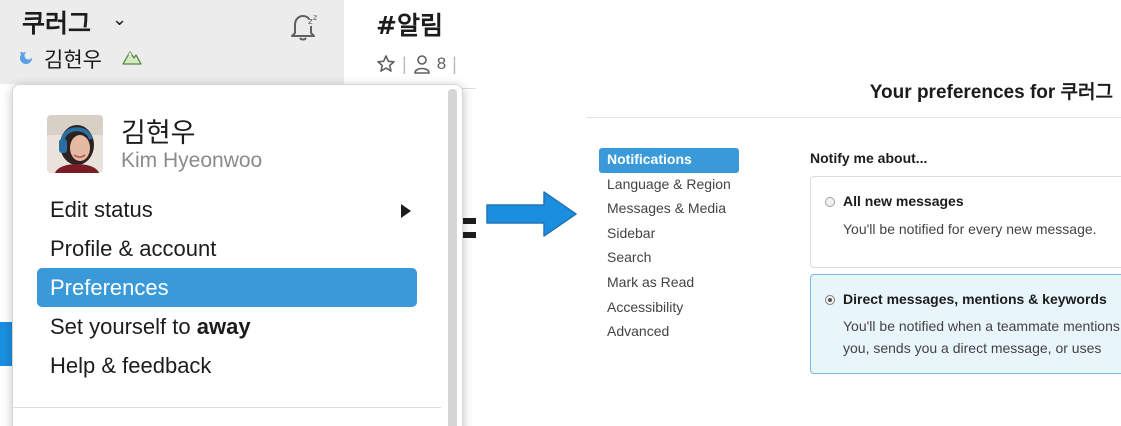  I want to click on option-title: Direct messages, mentions & keywords, so click(975, 299).